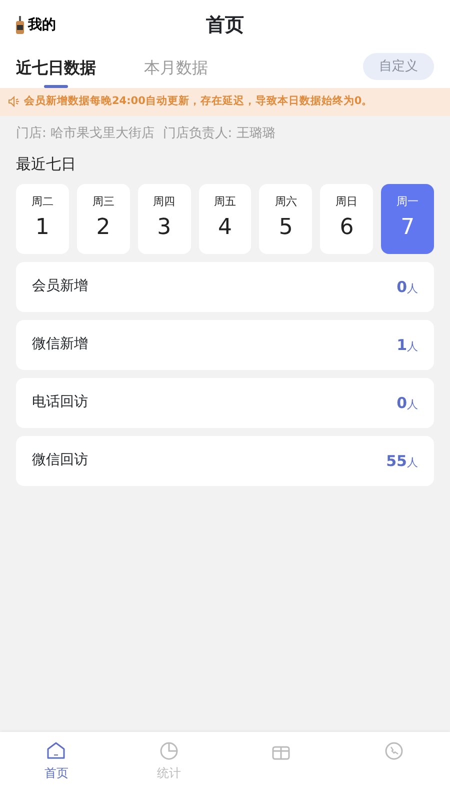 Image resolution: width=450 pixels, height=800 pixels. I want to click on day-button: 周六 5, so click(285, 219).